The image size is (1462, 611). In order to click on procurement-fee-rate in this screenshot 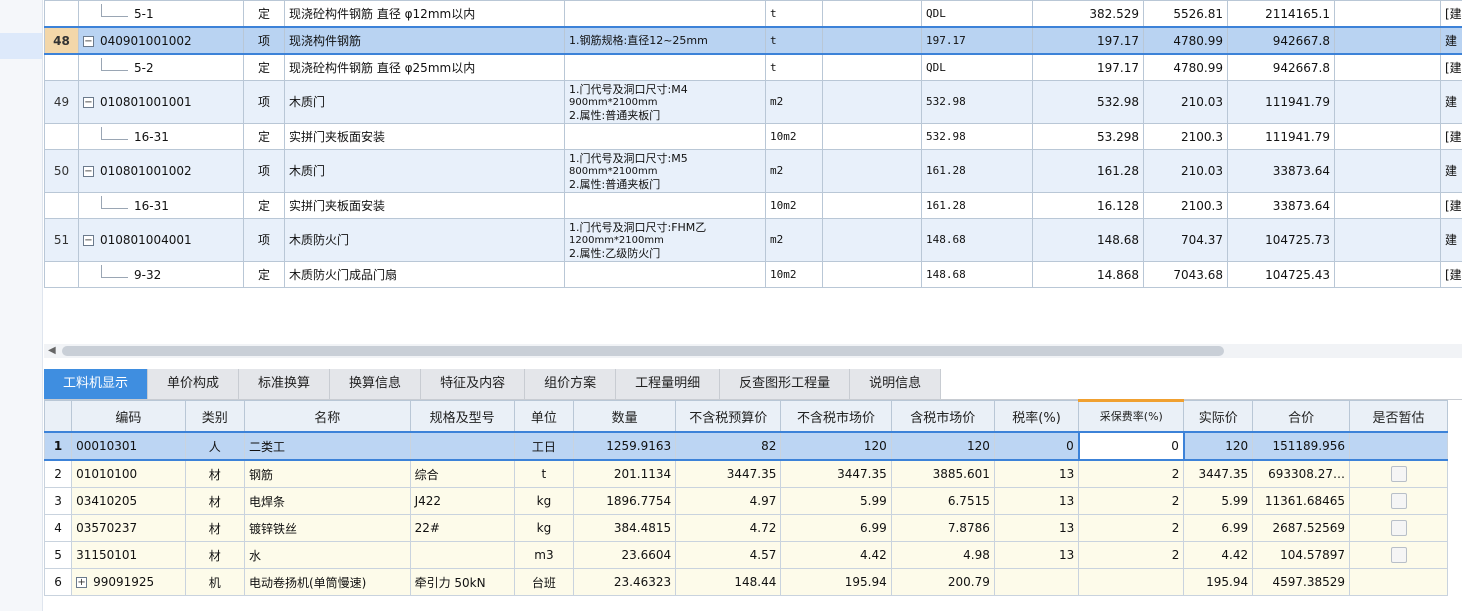, I will do `click(1131, 582)`.